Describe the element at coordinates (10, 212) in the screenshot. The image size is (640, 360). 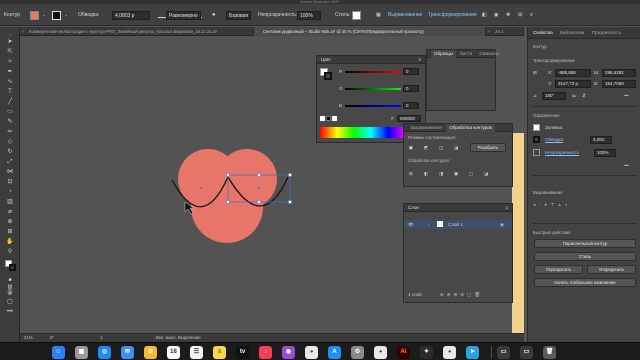
I see `eyedropper-tool-icon: ⌀` at that location.